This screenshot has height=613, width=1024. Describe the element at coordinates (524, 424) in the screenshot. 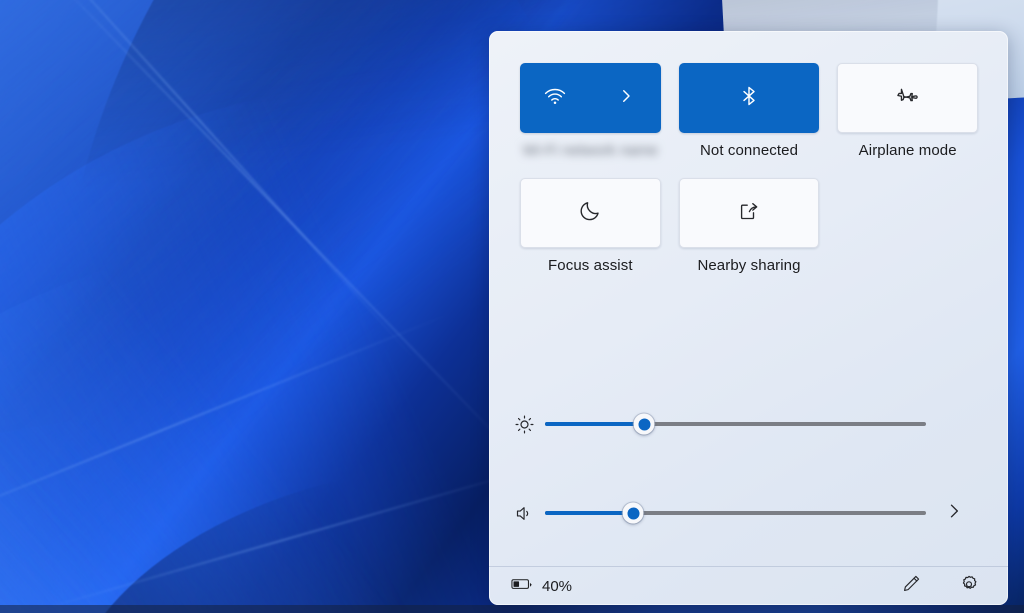

I see `brightness-icon` at that location.